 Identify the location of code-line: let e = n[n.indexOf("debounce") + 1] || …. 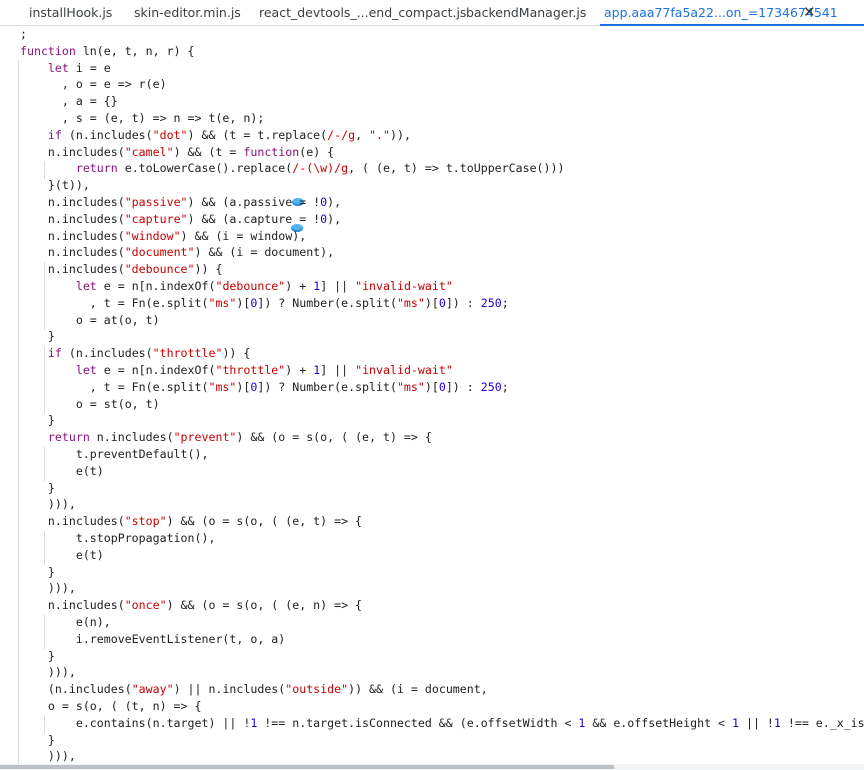
(236, 286).